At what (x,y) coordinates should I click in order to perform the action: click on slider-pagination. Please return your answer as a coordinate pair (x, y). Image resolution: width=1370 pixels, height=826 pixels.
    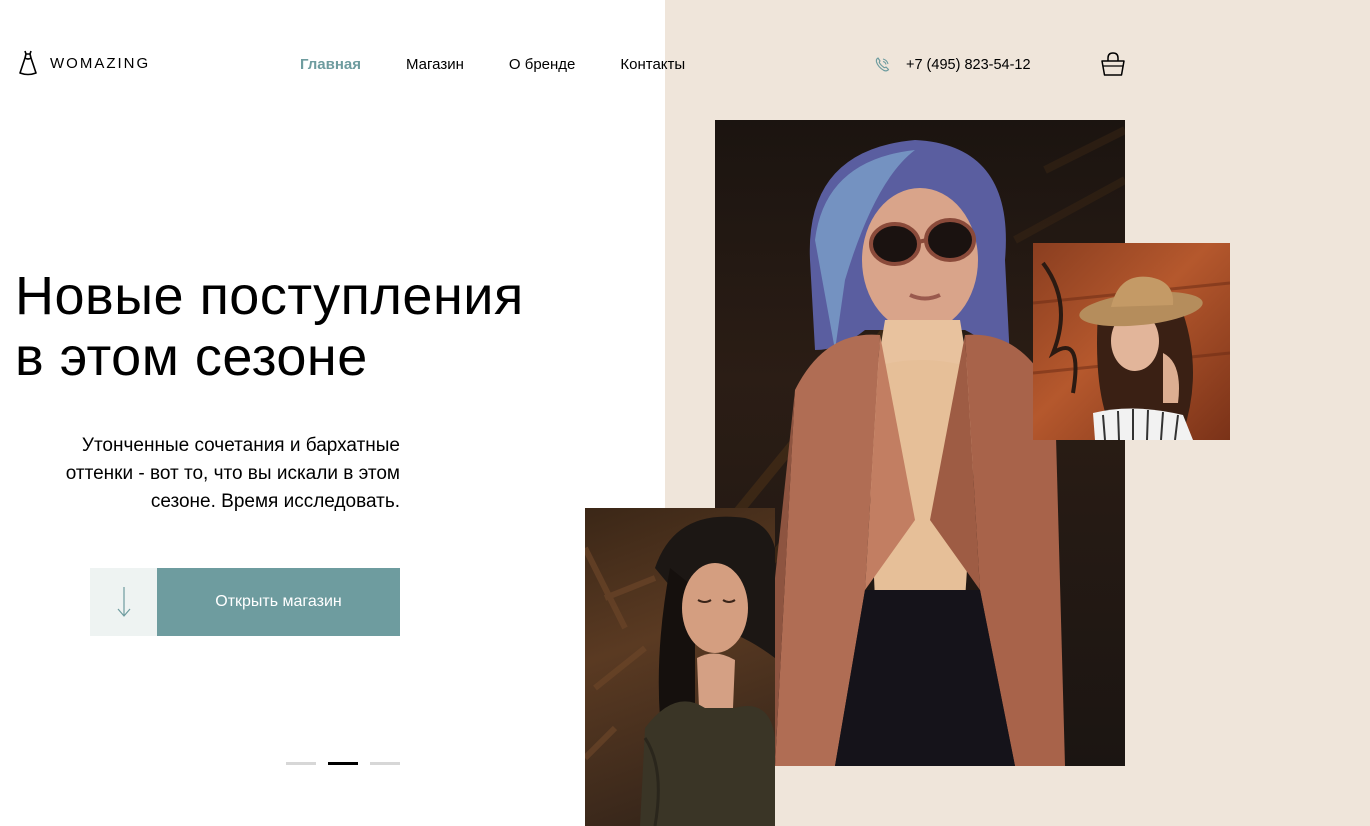
    Looking at the image, I should click on (343, 763).